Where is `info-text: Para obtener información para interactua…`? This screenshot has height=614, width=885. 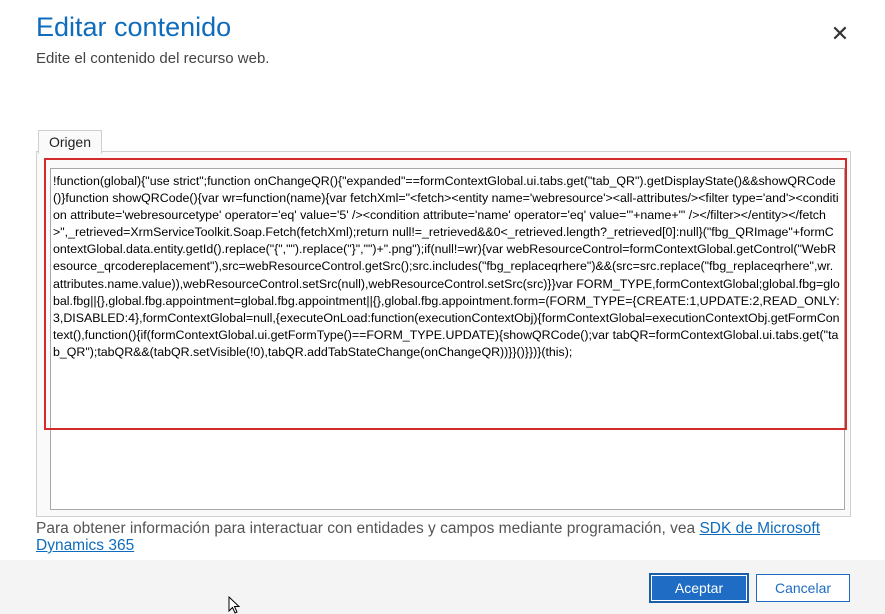
info-text: Para obtener información para interactua… is located at coordinates (436, 537).